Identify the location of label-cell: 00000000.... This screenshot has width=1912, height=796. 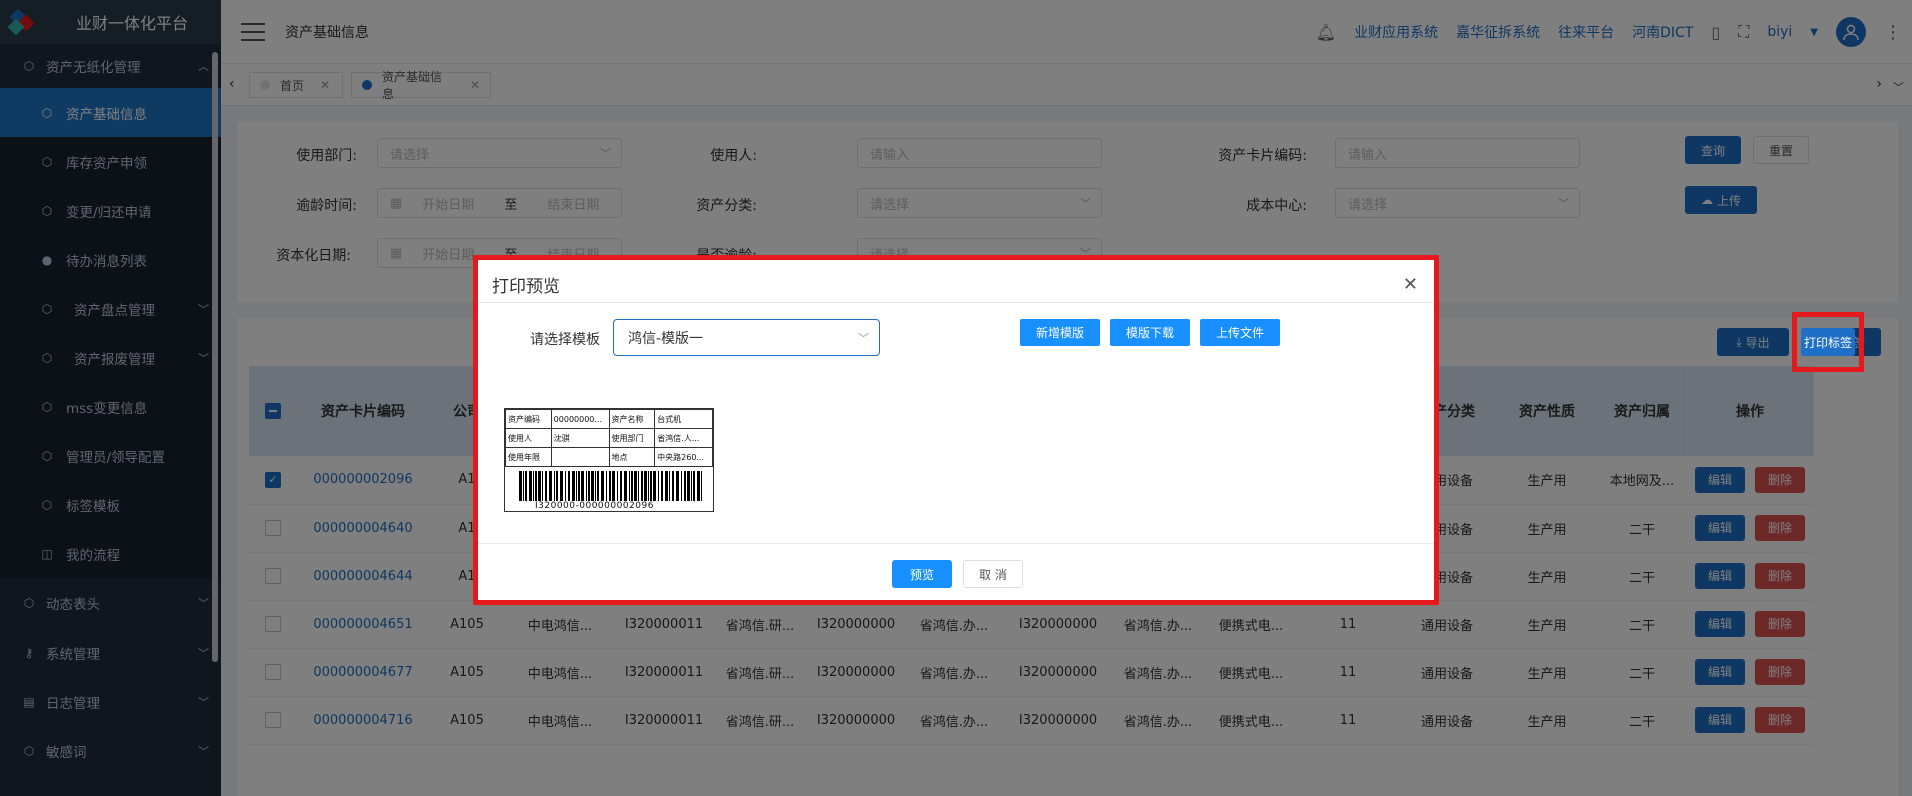
(580, 419).